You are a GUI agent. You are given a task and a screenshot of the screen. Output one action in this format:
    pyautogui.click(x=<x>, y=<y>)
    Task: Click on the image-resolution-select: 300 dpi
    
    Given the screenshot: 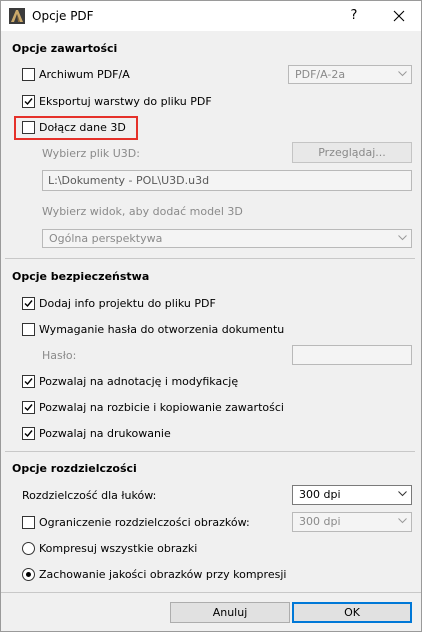 What is the action you would take?
    pyautogui.click(x=352, y=522)
    